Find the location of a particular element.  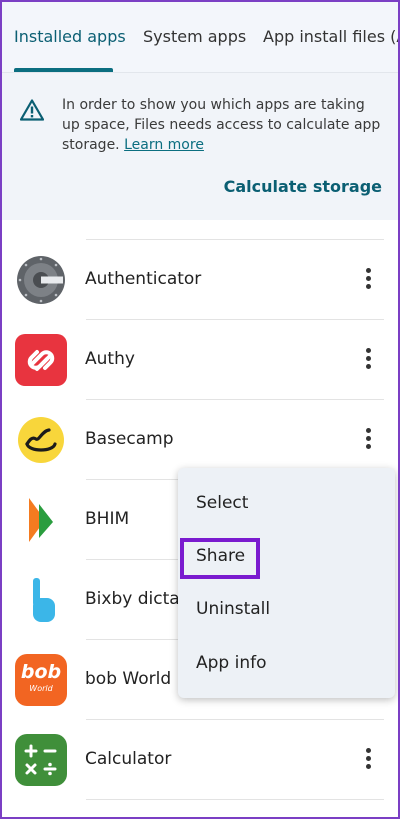

bob-logo-text: bob is located at coordinates (41, 672).